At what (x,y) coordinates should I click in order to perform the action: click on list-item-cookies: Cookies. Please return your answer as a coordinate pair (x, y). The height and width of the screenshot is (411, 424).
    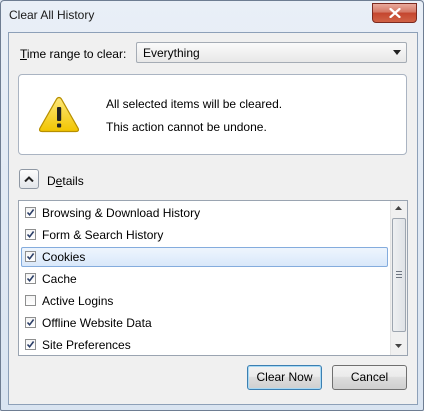
    Looking at the image, I should click on (204, 257).